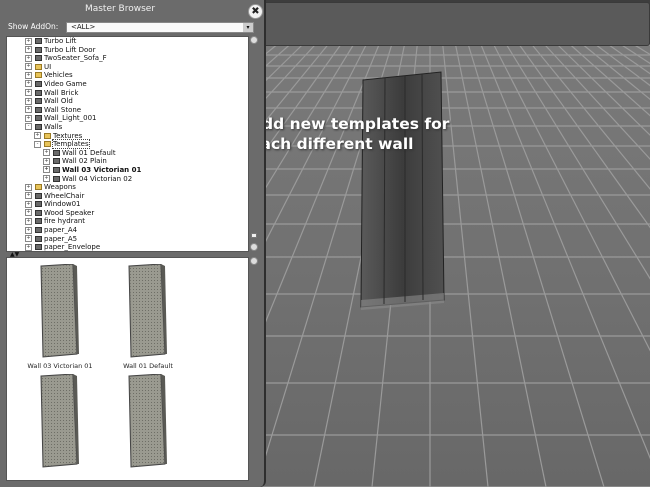  I want to click on tree-item: + paper_Envelope, so click(127, 247).